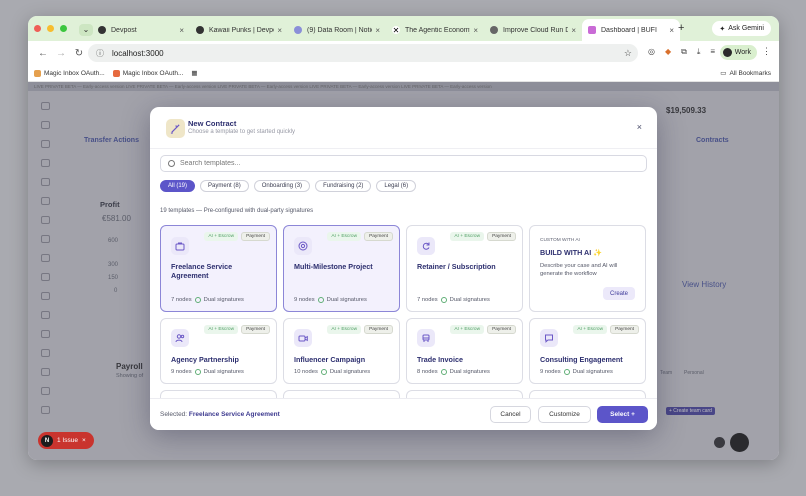 This screenshot has width=806, height=496. I want to click on tab-agentic-economy: ✕ The Agentic Economy ×, so click(435, 30).